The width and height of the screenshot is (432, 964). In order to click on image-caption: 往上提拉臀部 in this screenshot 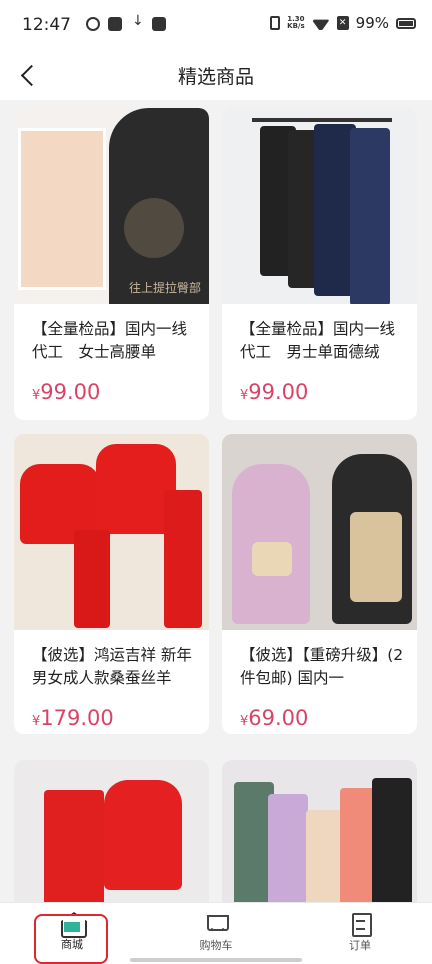, I will do `click(164, 288)`.